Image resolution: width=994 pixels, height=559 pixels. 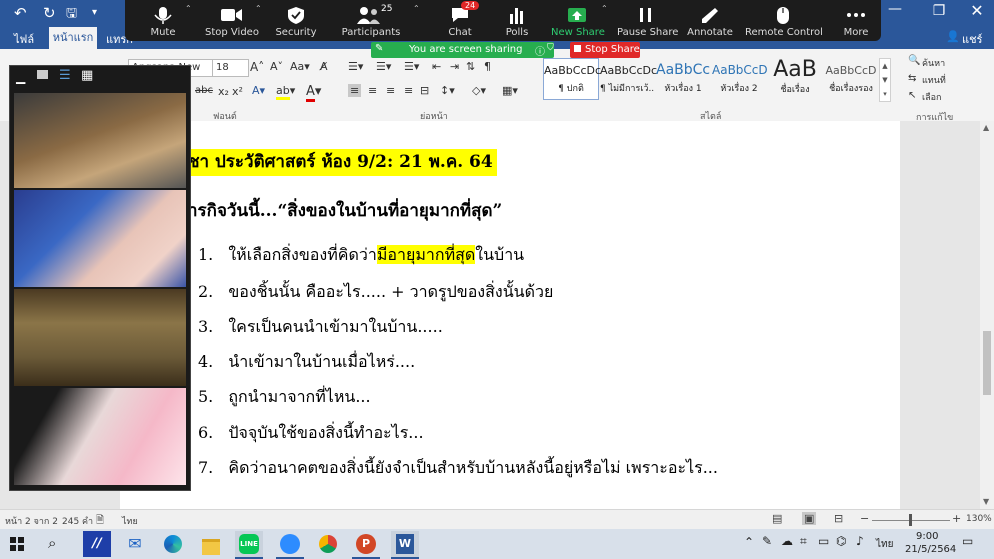 I want to click on more-button: More, so click(x=856, y=20).